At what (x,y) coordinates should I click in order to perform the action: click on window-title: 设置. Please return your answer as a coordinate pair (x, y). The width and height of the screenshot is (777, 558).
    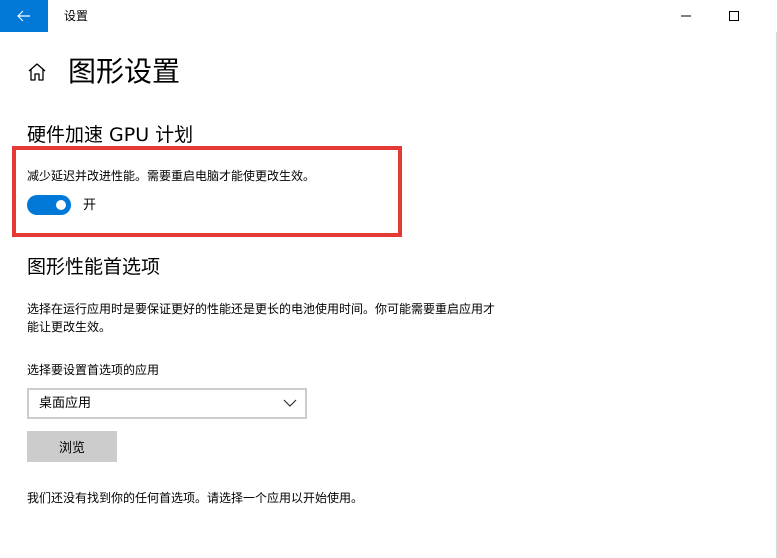
    Looking at the image, I should click on (76, 16).